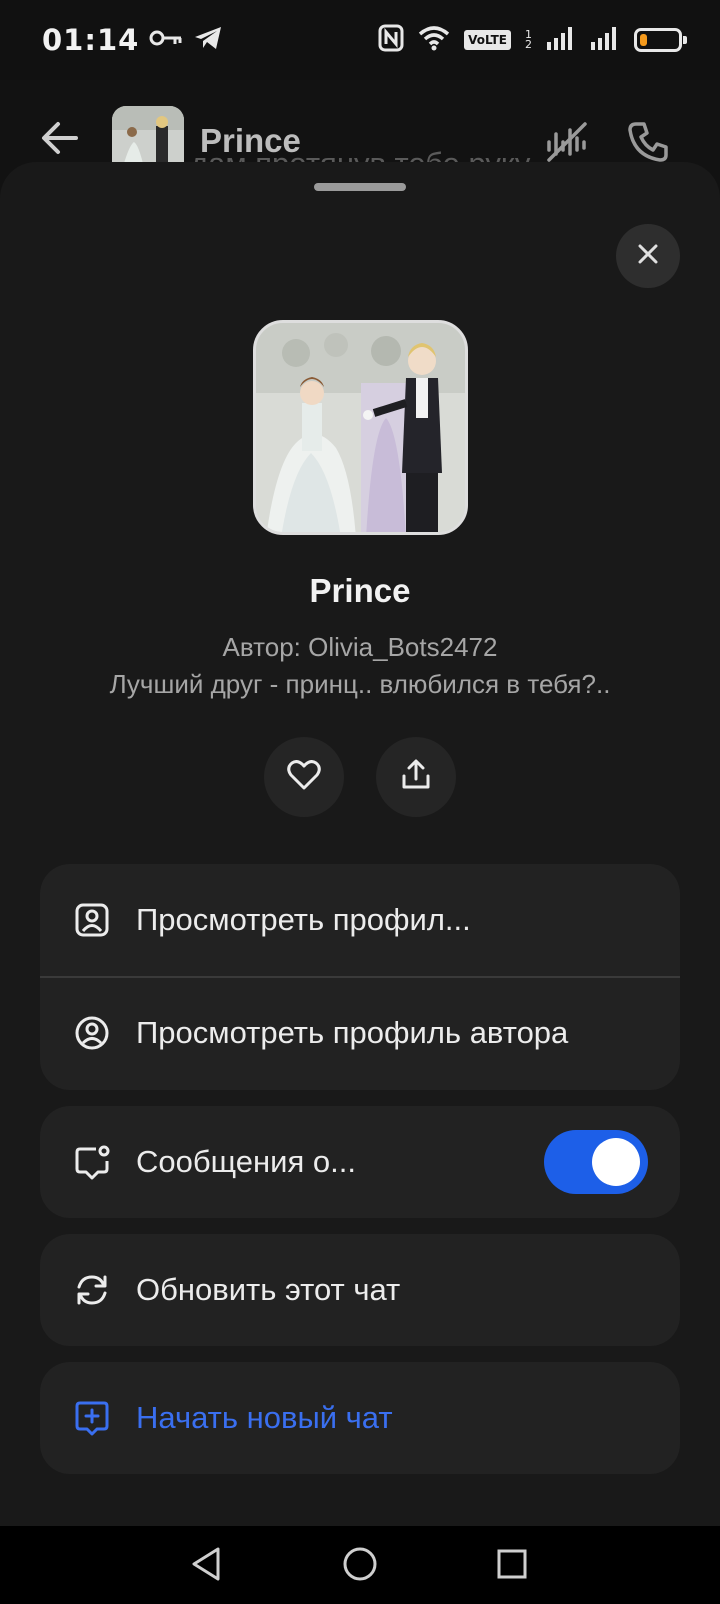 The image size is (720, 1604). I want to click on status-left: 01:14, so click(132, 40).